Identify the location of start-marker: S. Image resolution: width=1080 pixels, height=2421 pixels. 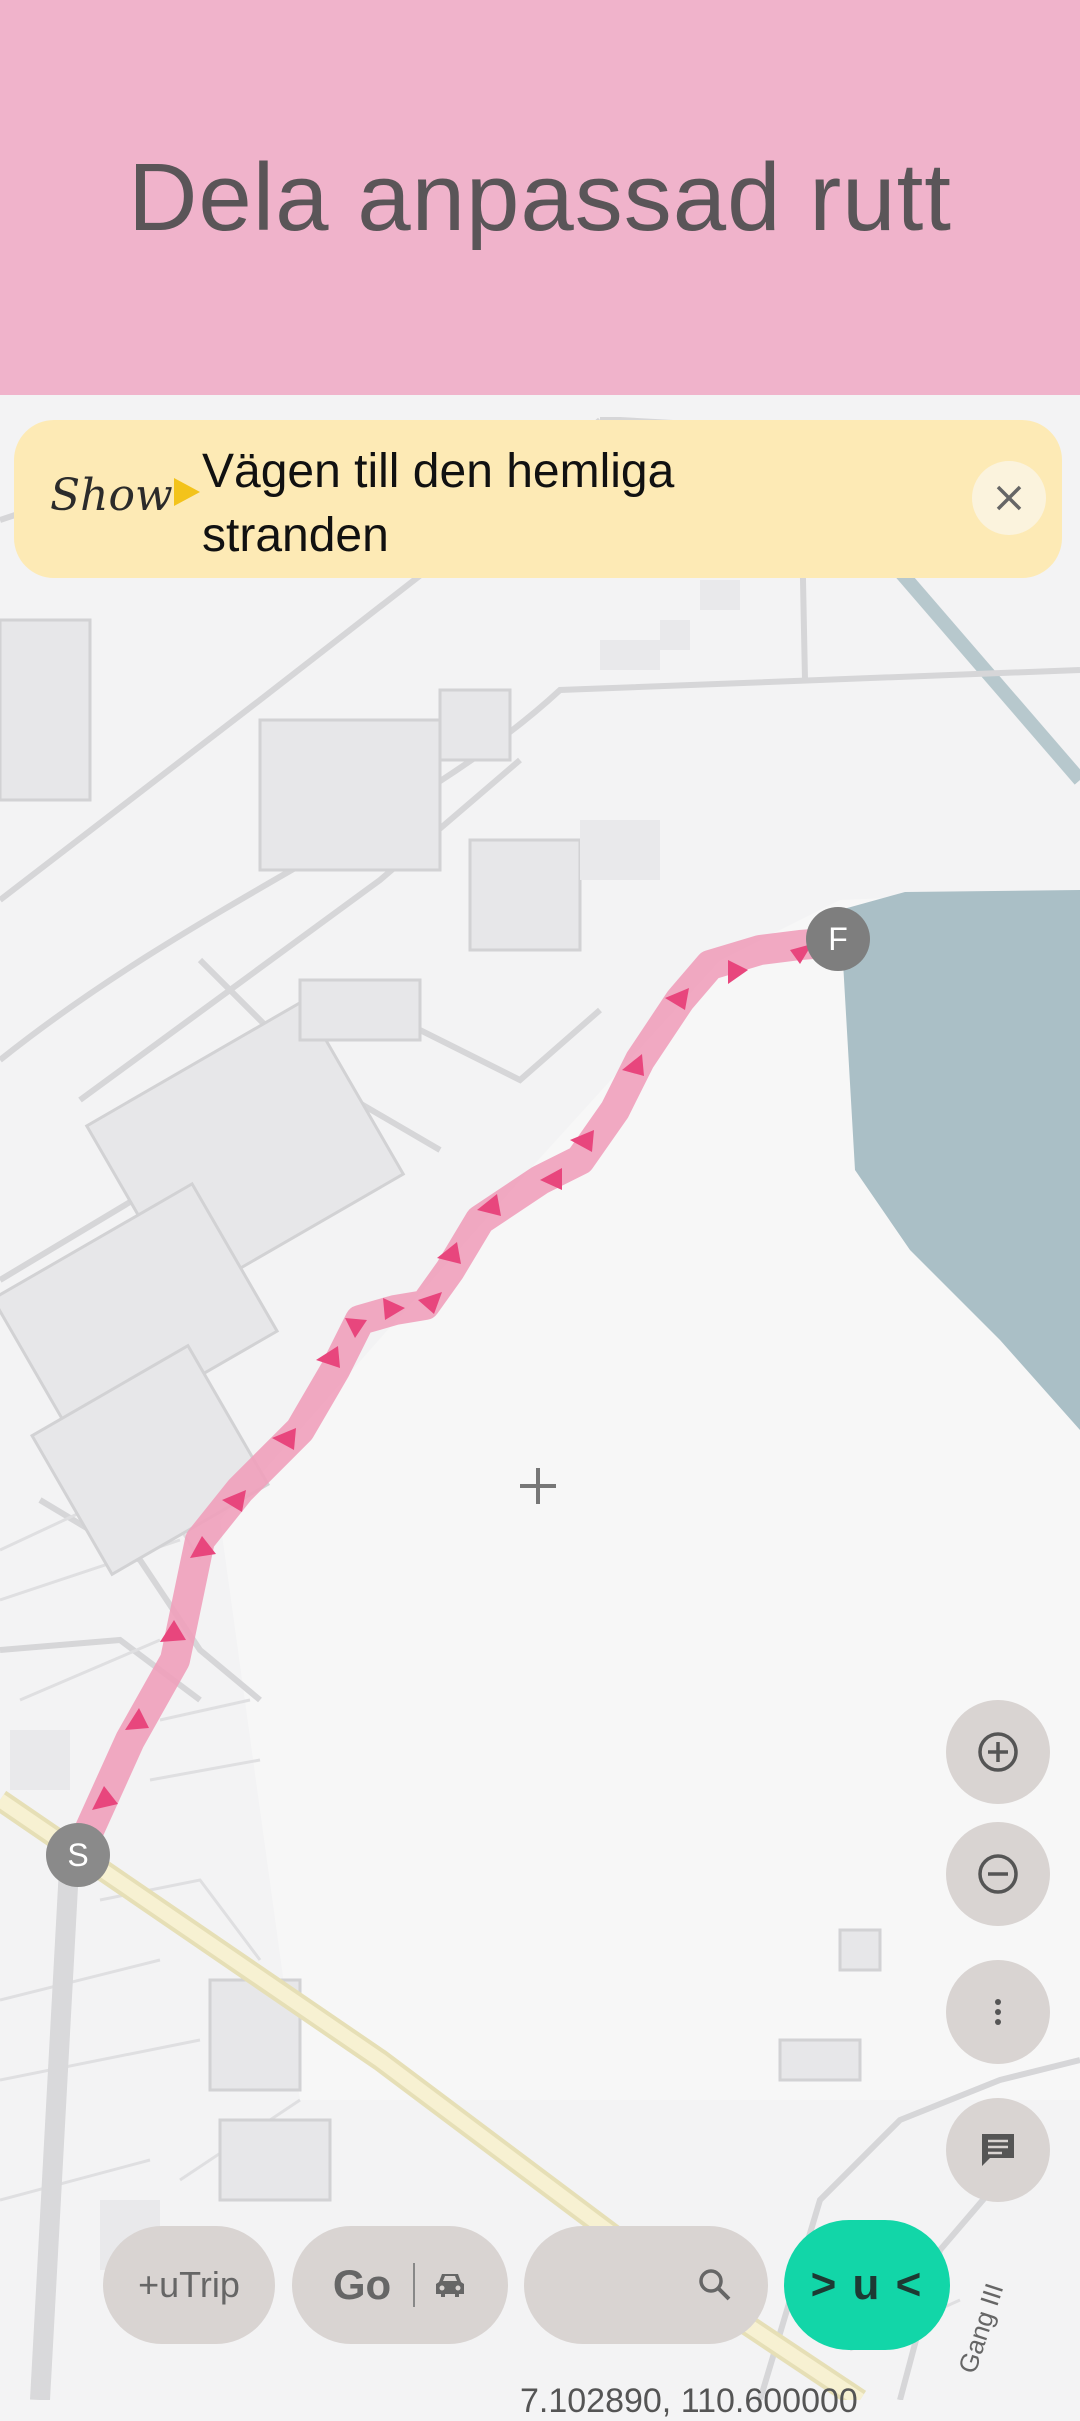
(78, 1855).